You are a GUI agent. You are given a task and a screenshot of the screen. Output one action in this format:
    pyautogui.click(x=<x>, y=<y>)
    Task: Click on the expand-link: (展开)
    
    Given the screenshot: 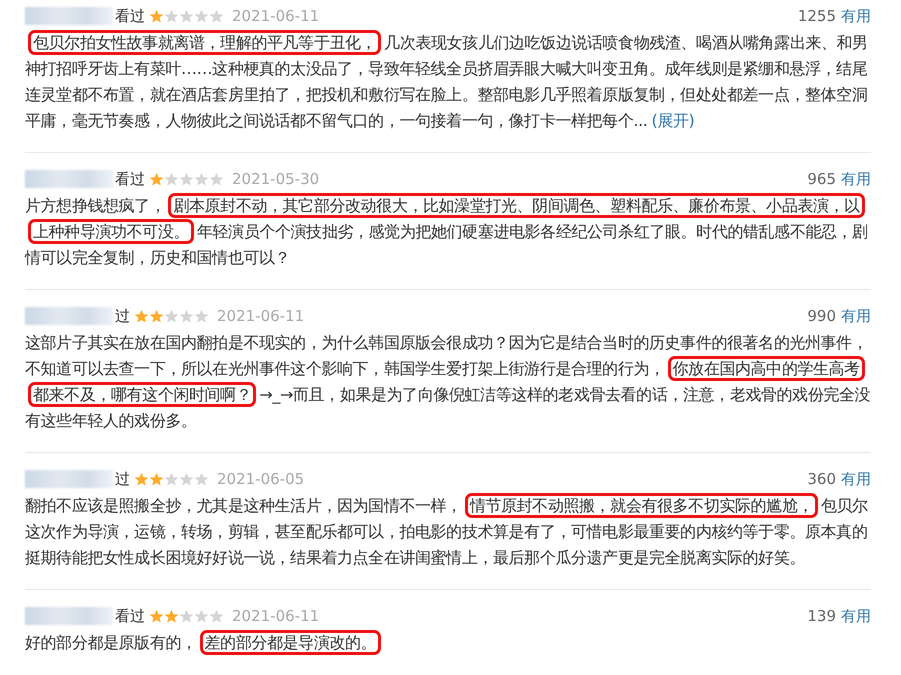 What is the action you would take?
    pyautogui.click(x=672, y=120)
    